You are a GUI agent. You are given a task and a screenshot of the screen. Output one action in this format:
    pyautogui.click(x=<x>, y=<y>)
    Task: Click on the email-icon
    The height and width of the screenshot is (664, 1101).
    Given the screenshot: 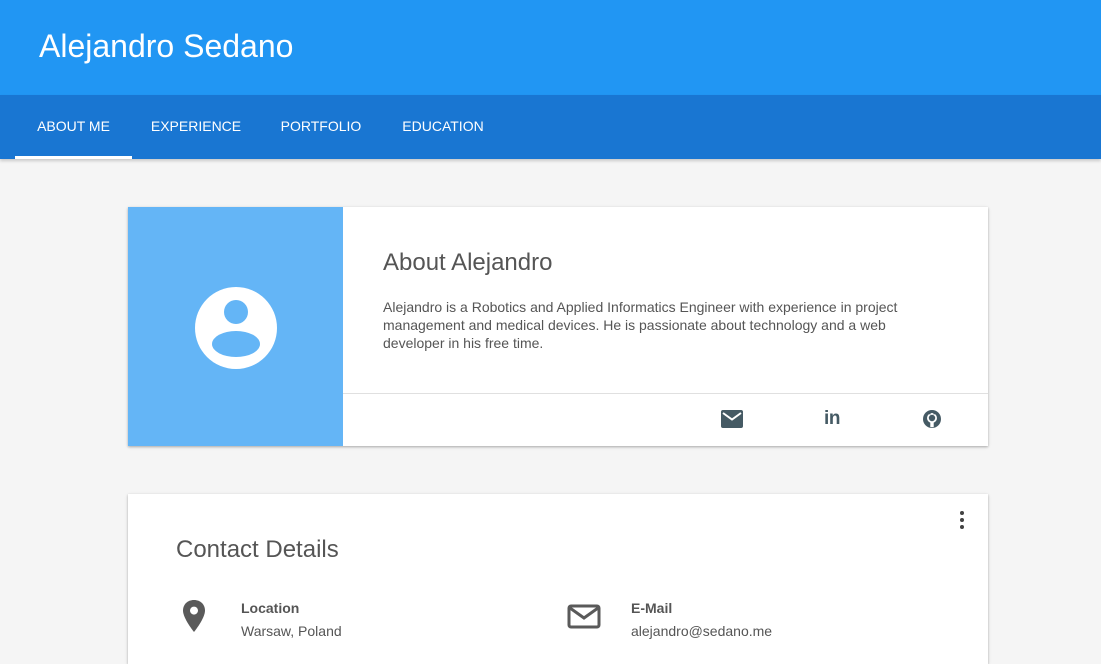 What is the action you would take?
    pyautogui.click(x=584, y=616)
    